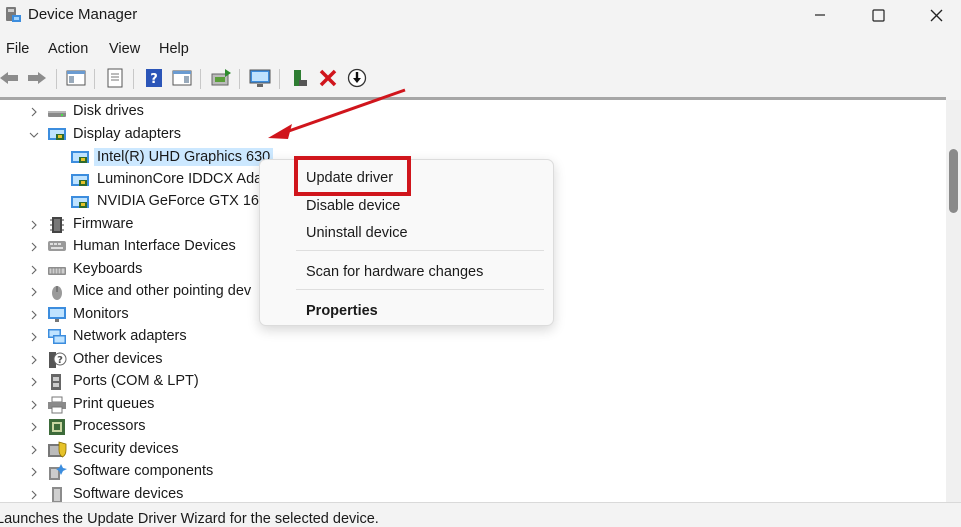  What do you see at coordinates (473, 450) in the screenshot?
I see `tree-node: Security devices` at bounding box center [473, 450].